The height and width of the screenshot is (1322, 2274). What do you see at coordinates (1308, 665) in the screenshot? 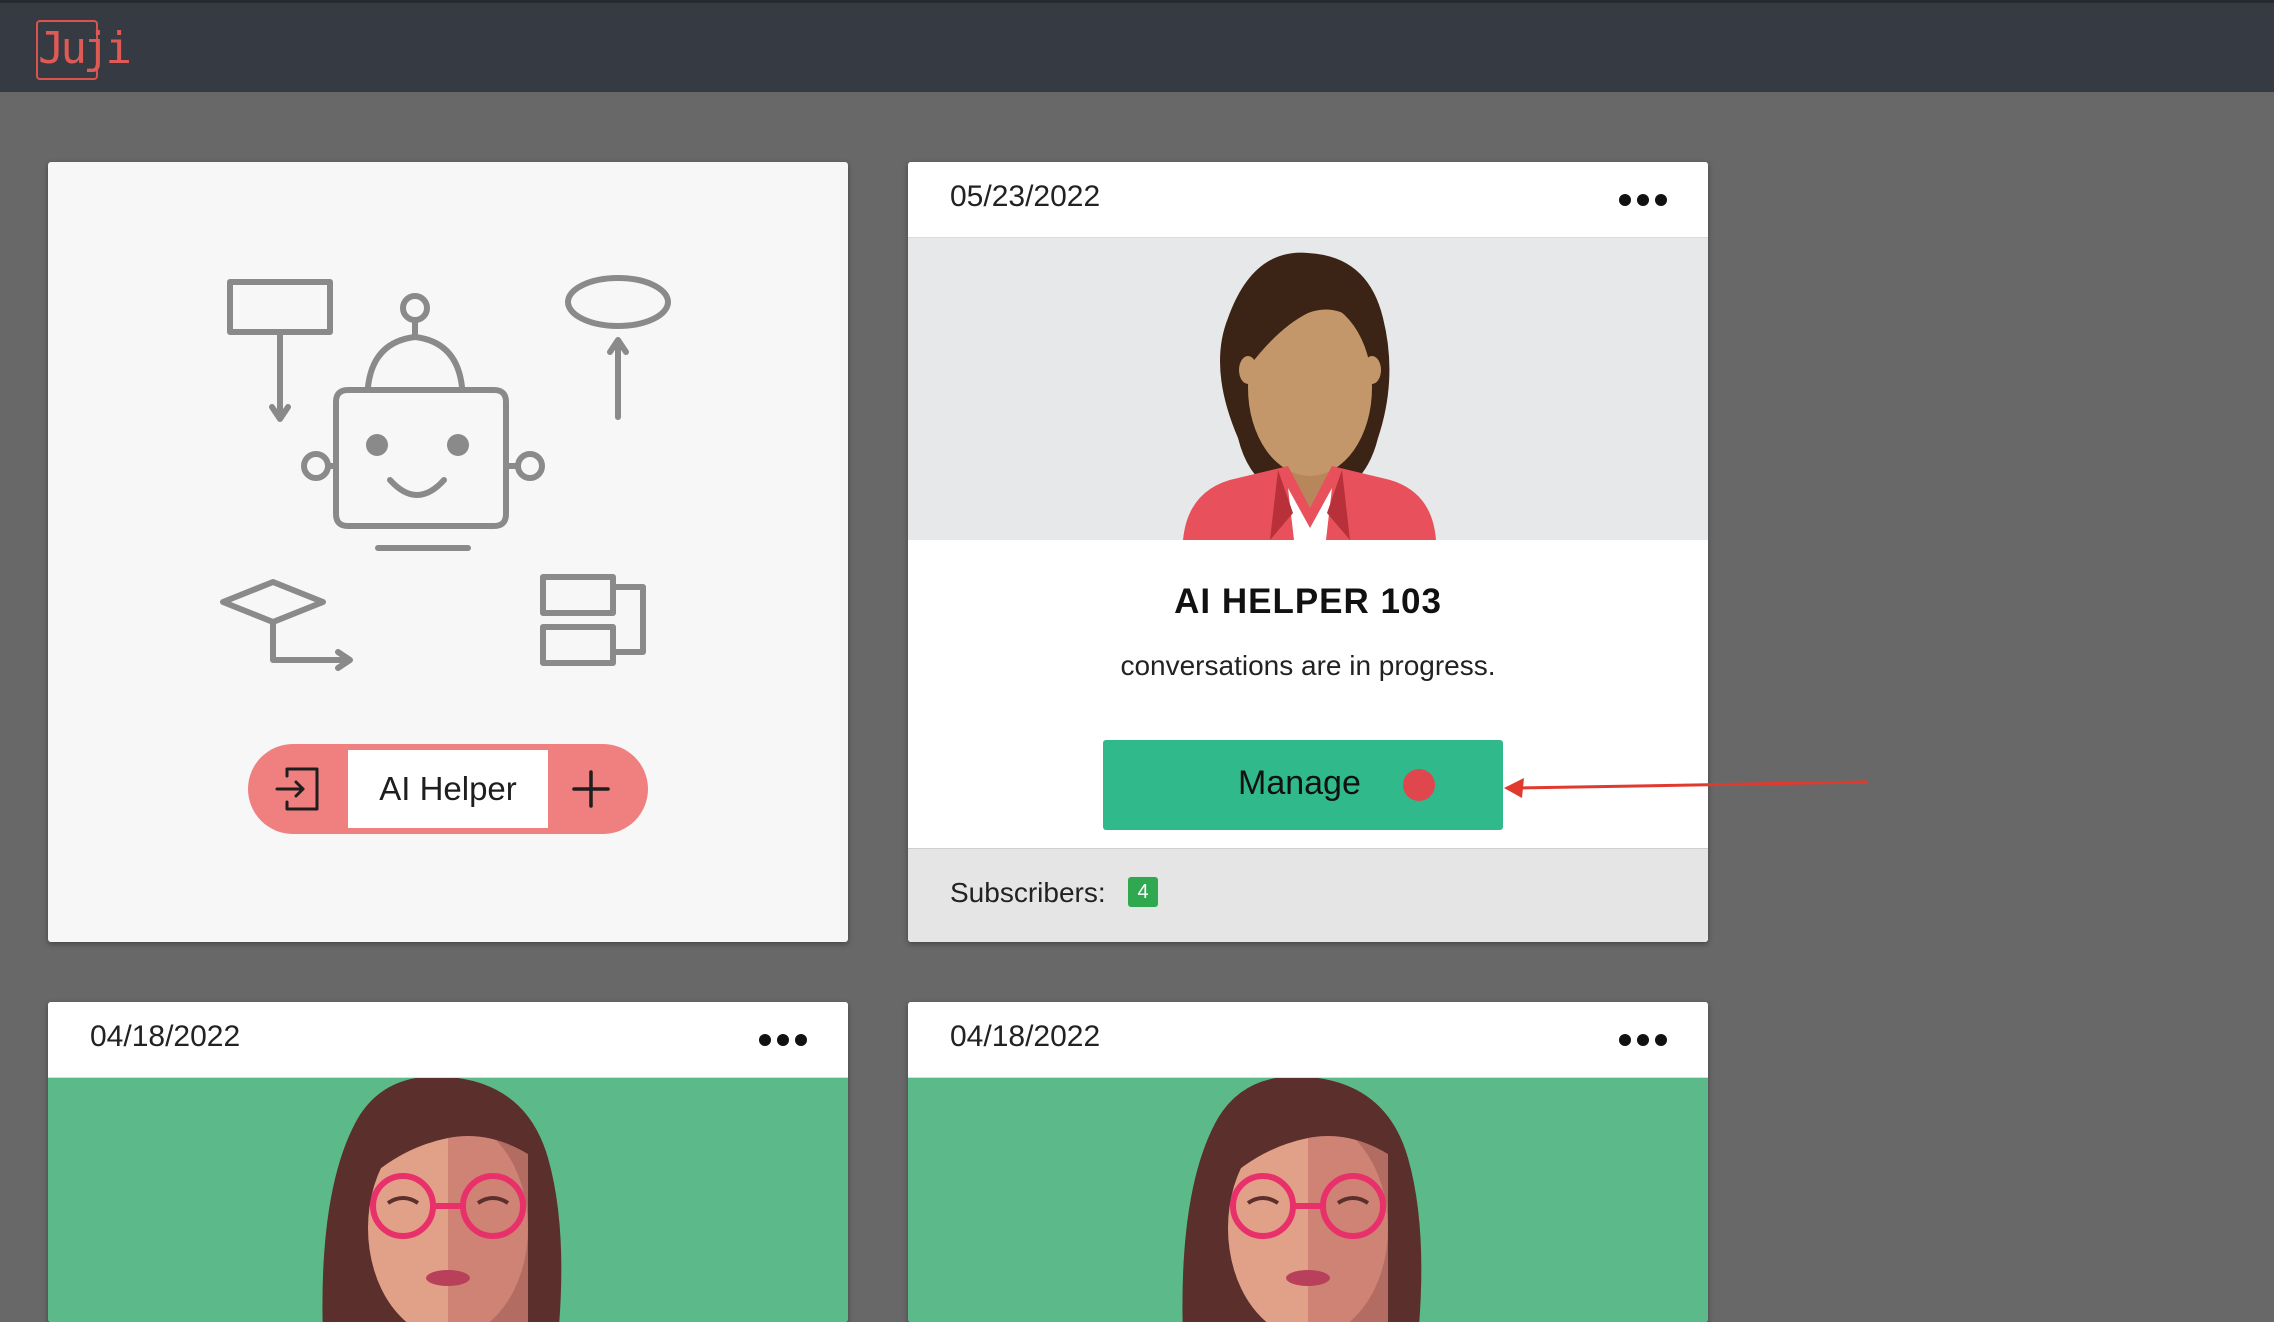
I see `chatbot-status-text: conversations are in progress.` at bounding box center [1308, 665].